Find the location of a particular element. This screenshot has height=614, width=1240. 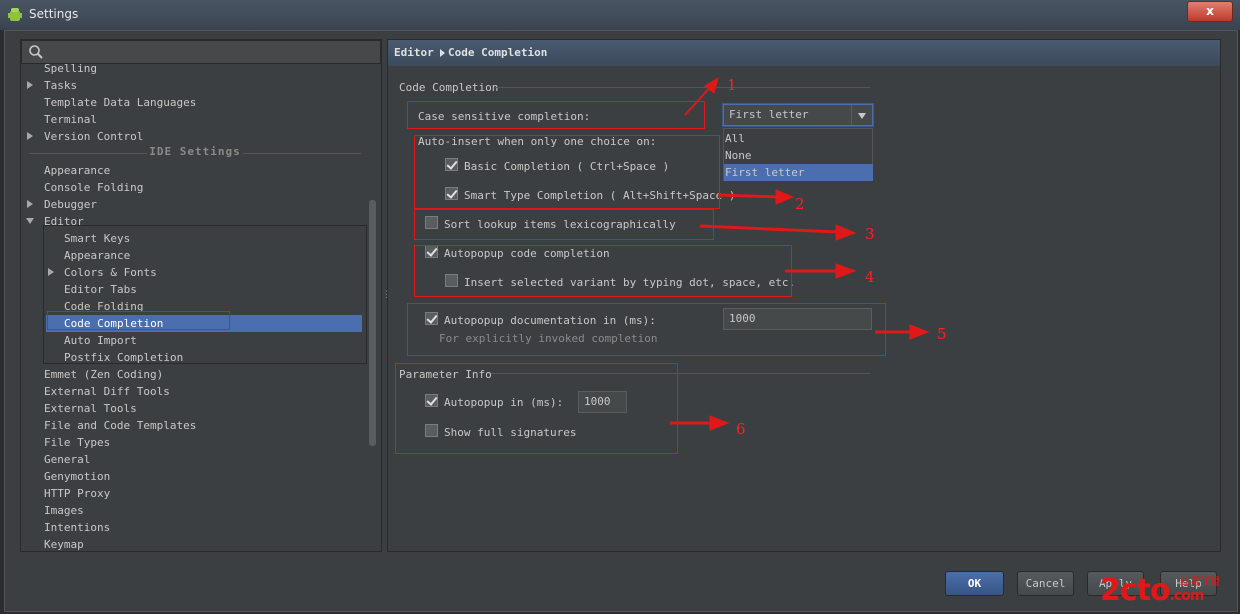

annotation-number-4: 4 is located at coordinates (870, 277).